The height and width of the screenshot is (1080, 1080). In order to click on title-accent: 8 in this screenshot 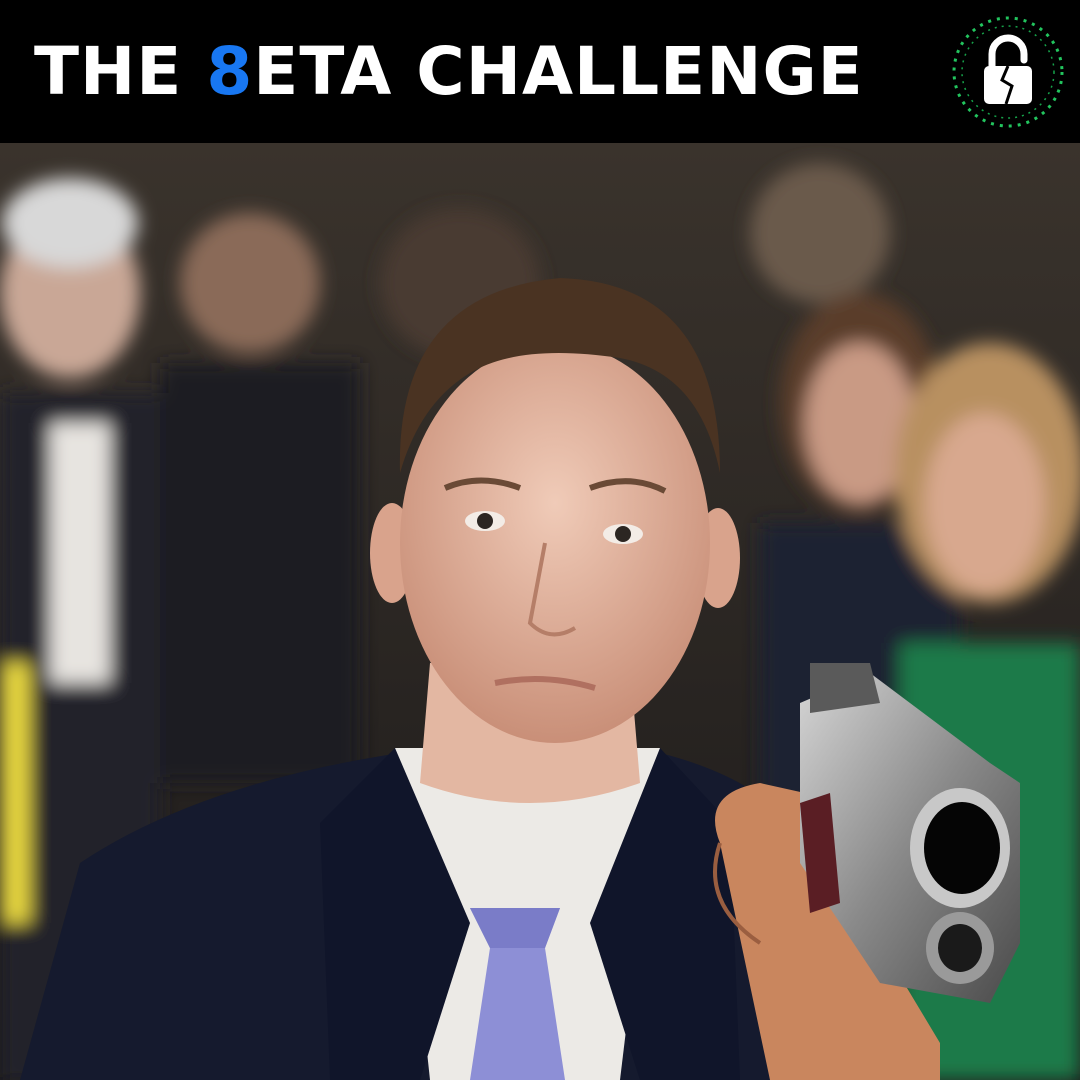, I will do `click(230, 71)`.